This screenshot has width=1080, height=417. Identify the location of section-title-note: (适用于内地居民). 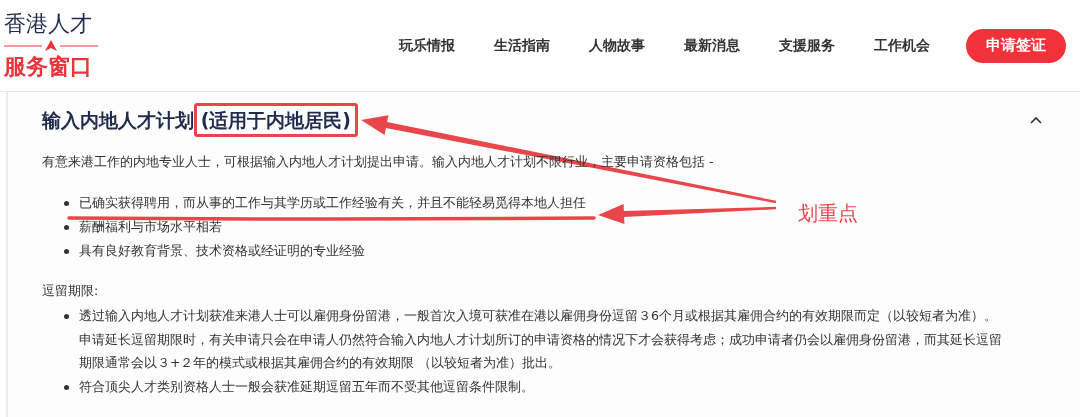
(275, 120).